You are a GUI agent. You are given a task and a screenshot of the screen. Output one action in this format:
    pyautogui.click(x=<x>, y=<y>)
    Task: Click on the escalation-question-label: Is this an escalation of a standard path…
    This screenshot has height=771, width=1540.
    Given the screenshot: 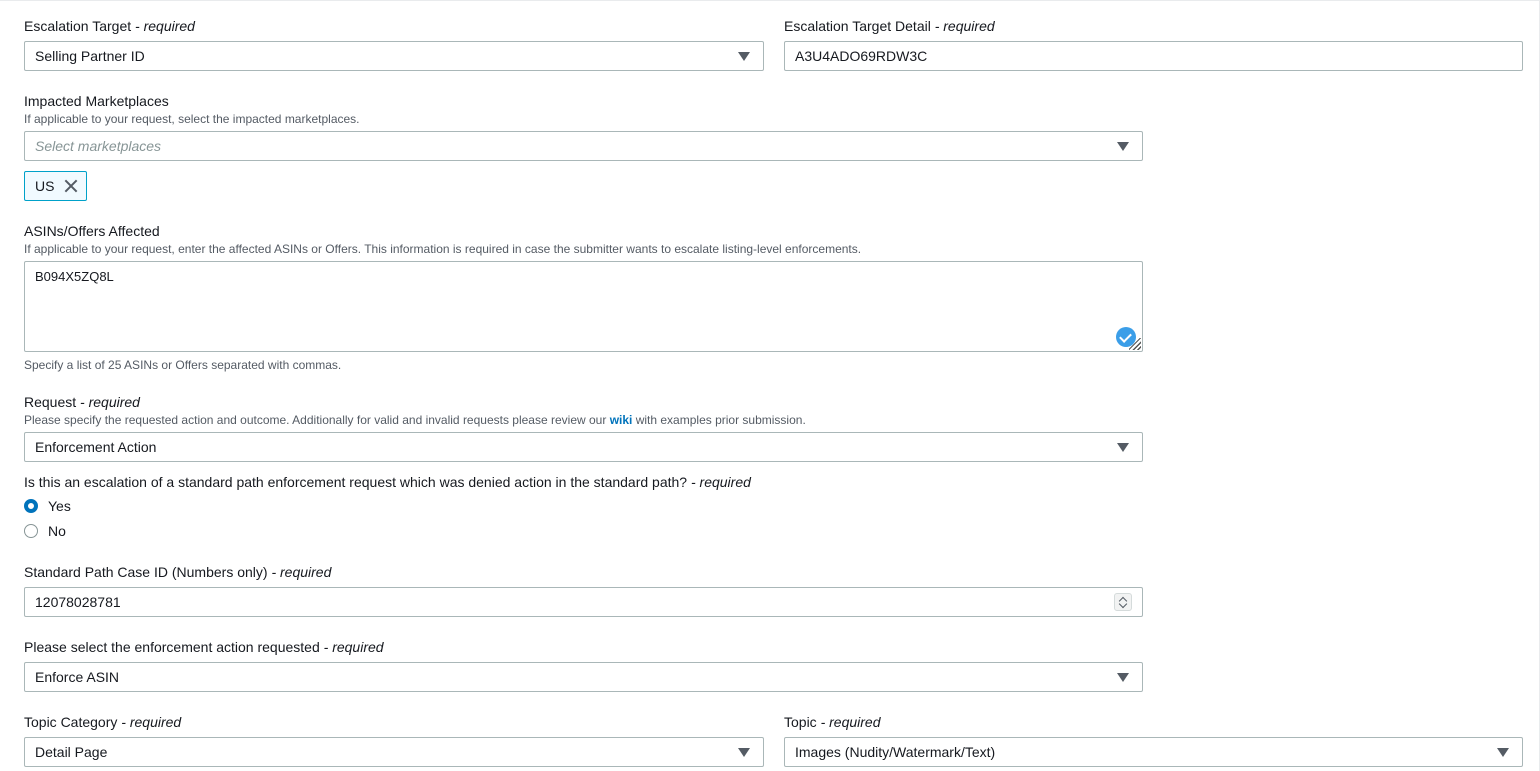 What is the action you would take?
    pyautogui.click(x=387, y=482)
    